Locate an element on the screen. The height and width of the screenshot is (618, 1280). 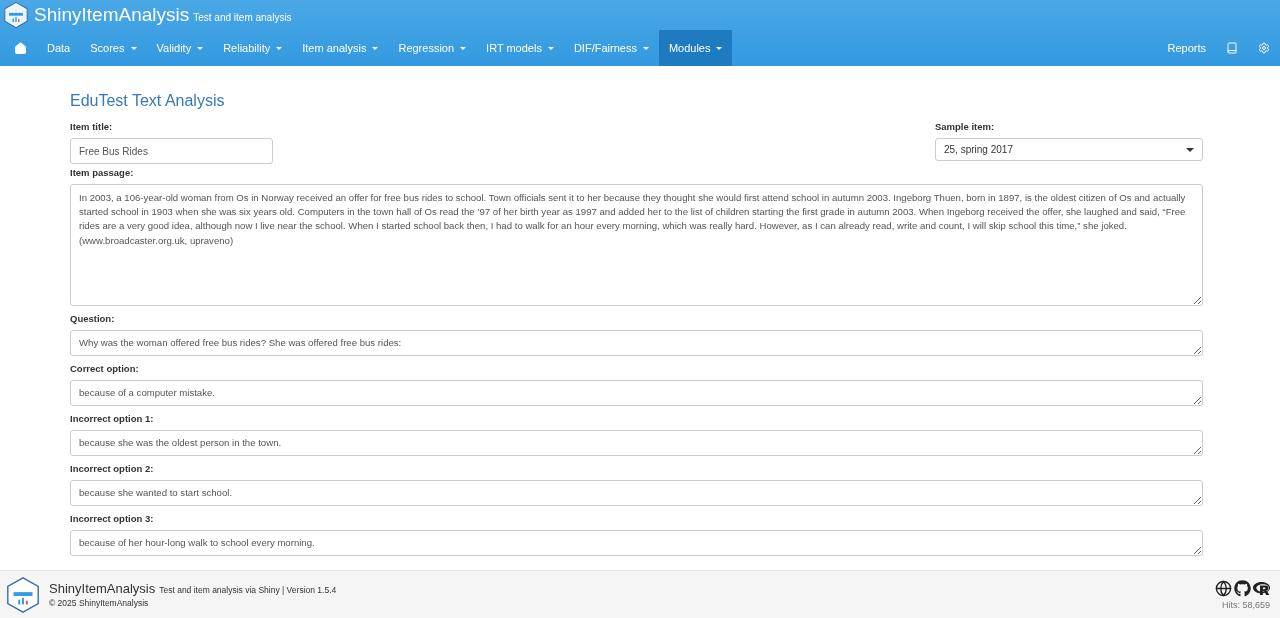
text-area: because of a computer mistake. is located at coordinates (636, 393).